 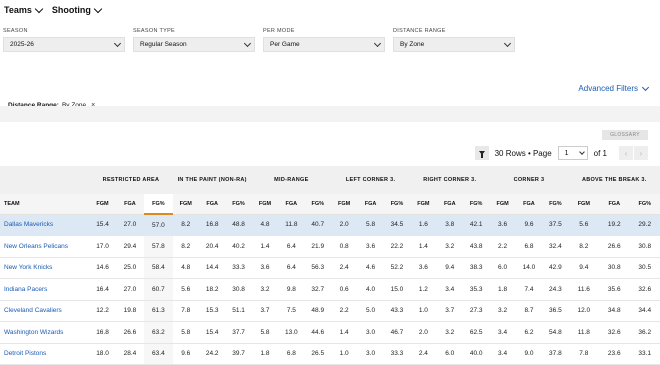 What do you see at coordinates (291, 246) in the screenshot?
I see `stat-cell: 6.4` at bounding box center [291, 246].